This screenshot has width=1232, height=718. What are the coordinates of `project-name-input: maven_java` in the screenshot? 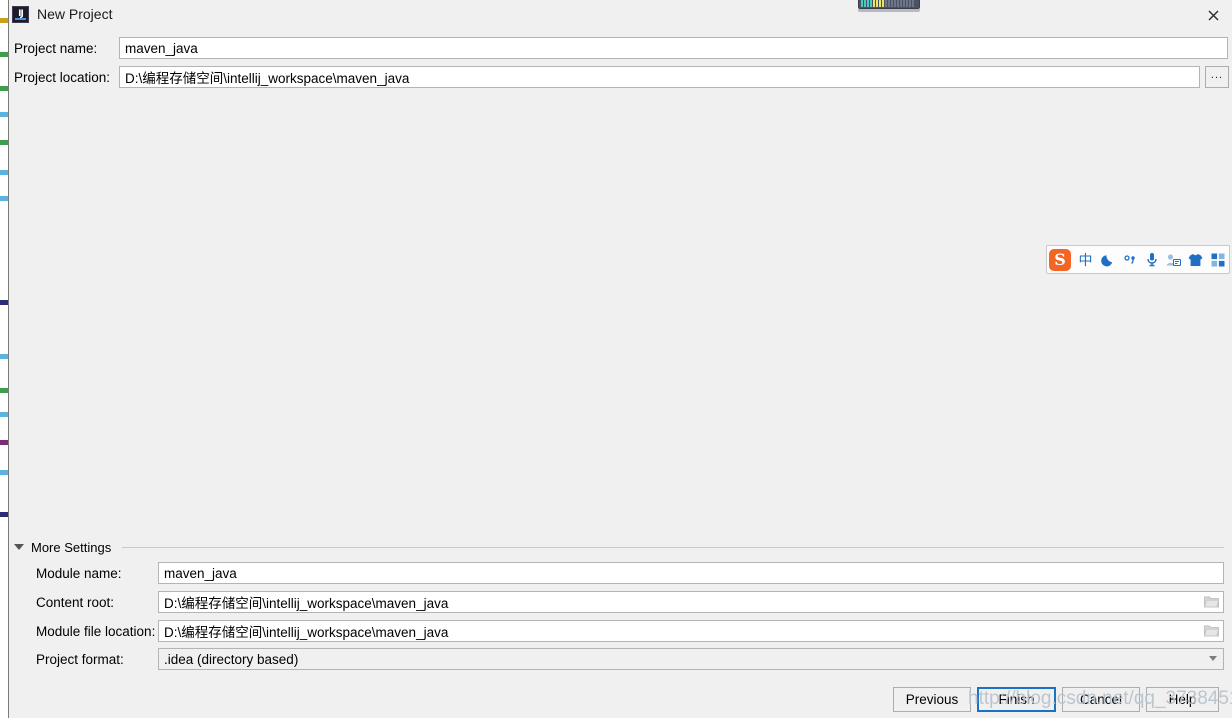 It's located at (673, 48).